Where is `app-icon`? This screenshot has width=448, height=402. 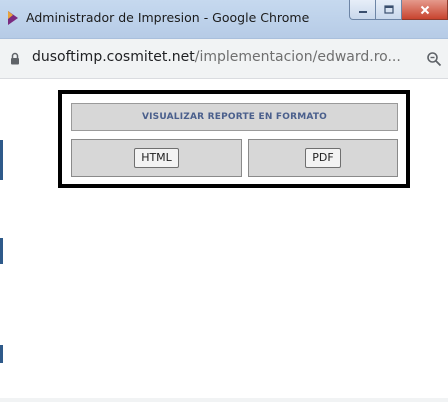 app-icon is located at coordinates (13, 18).